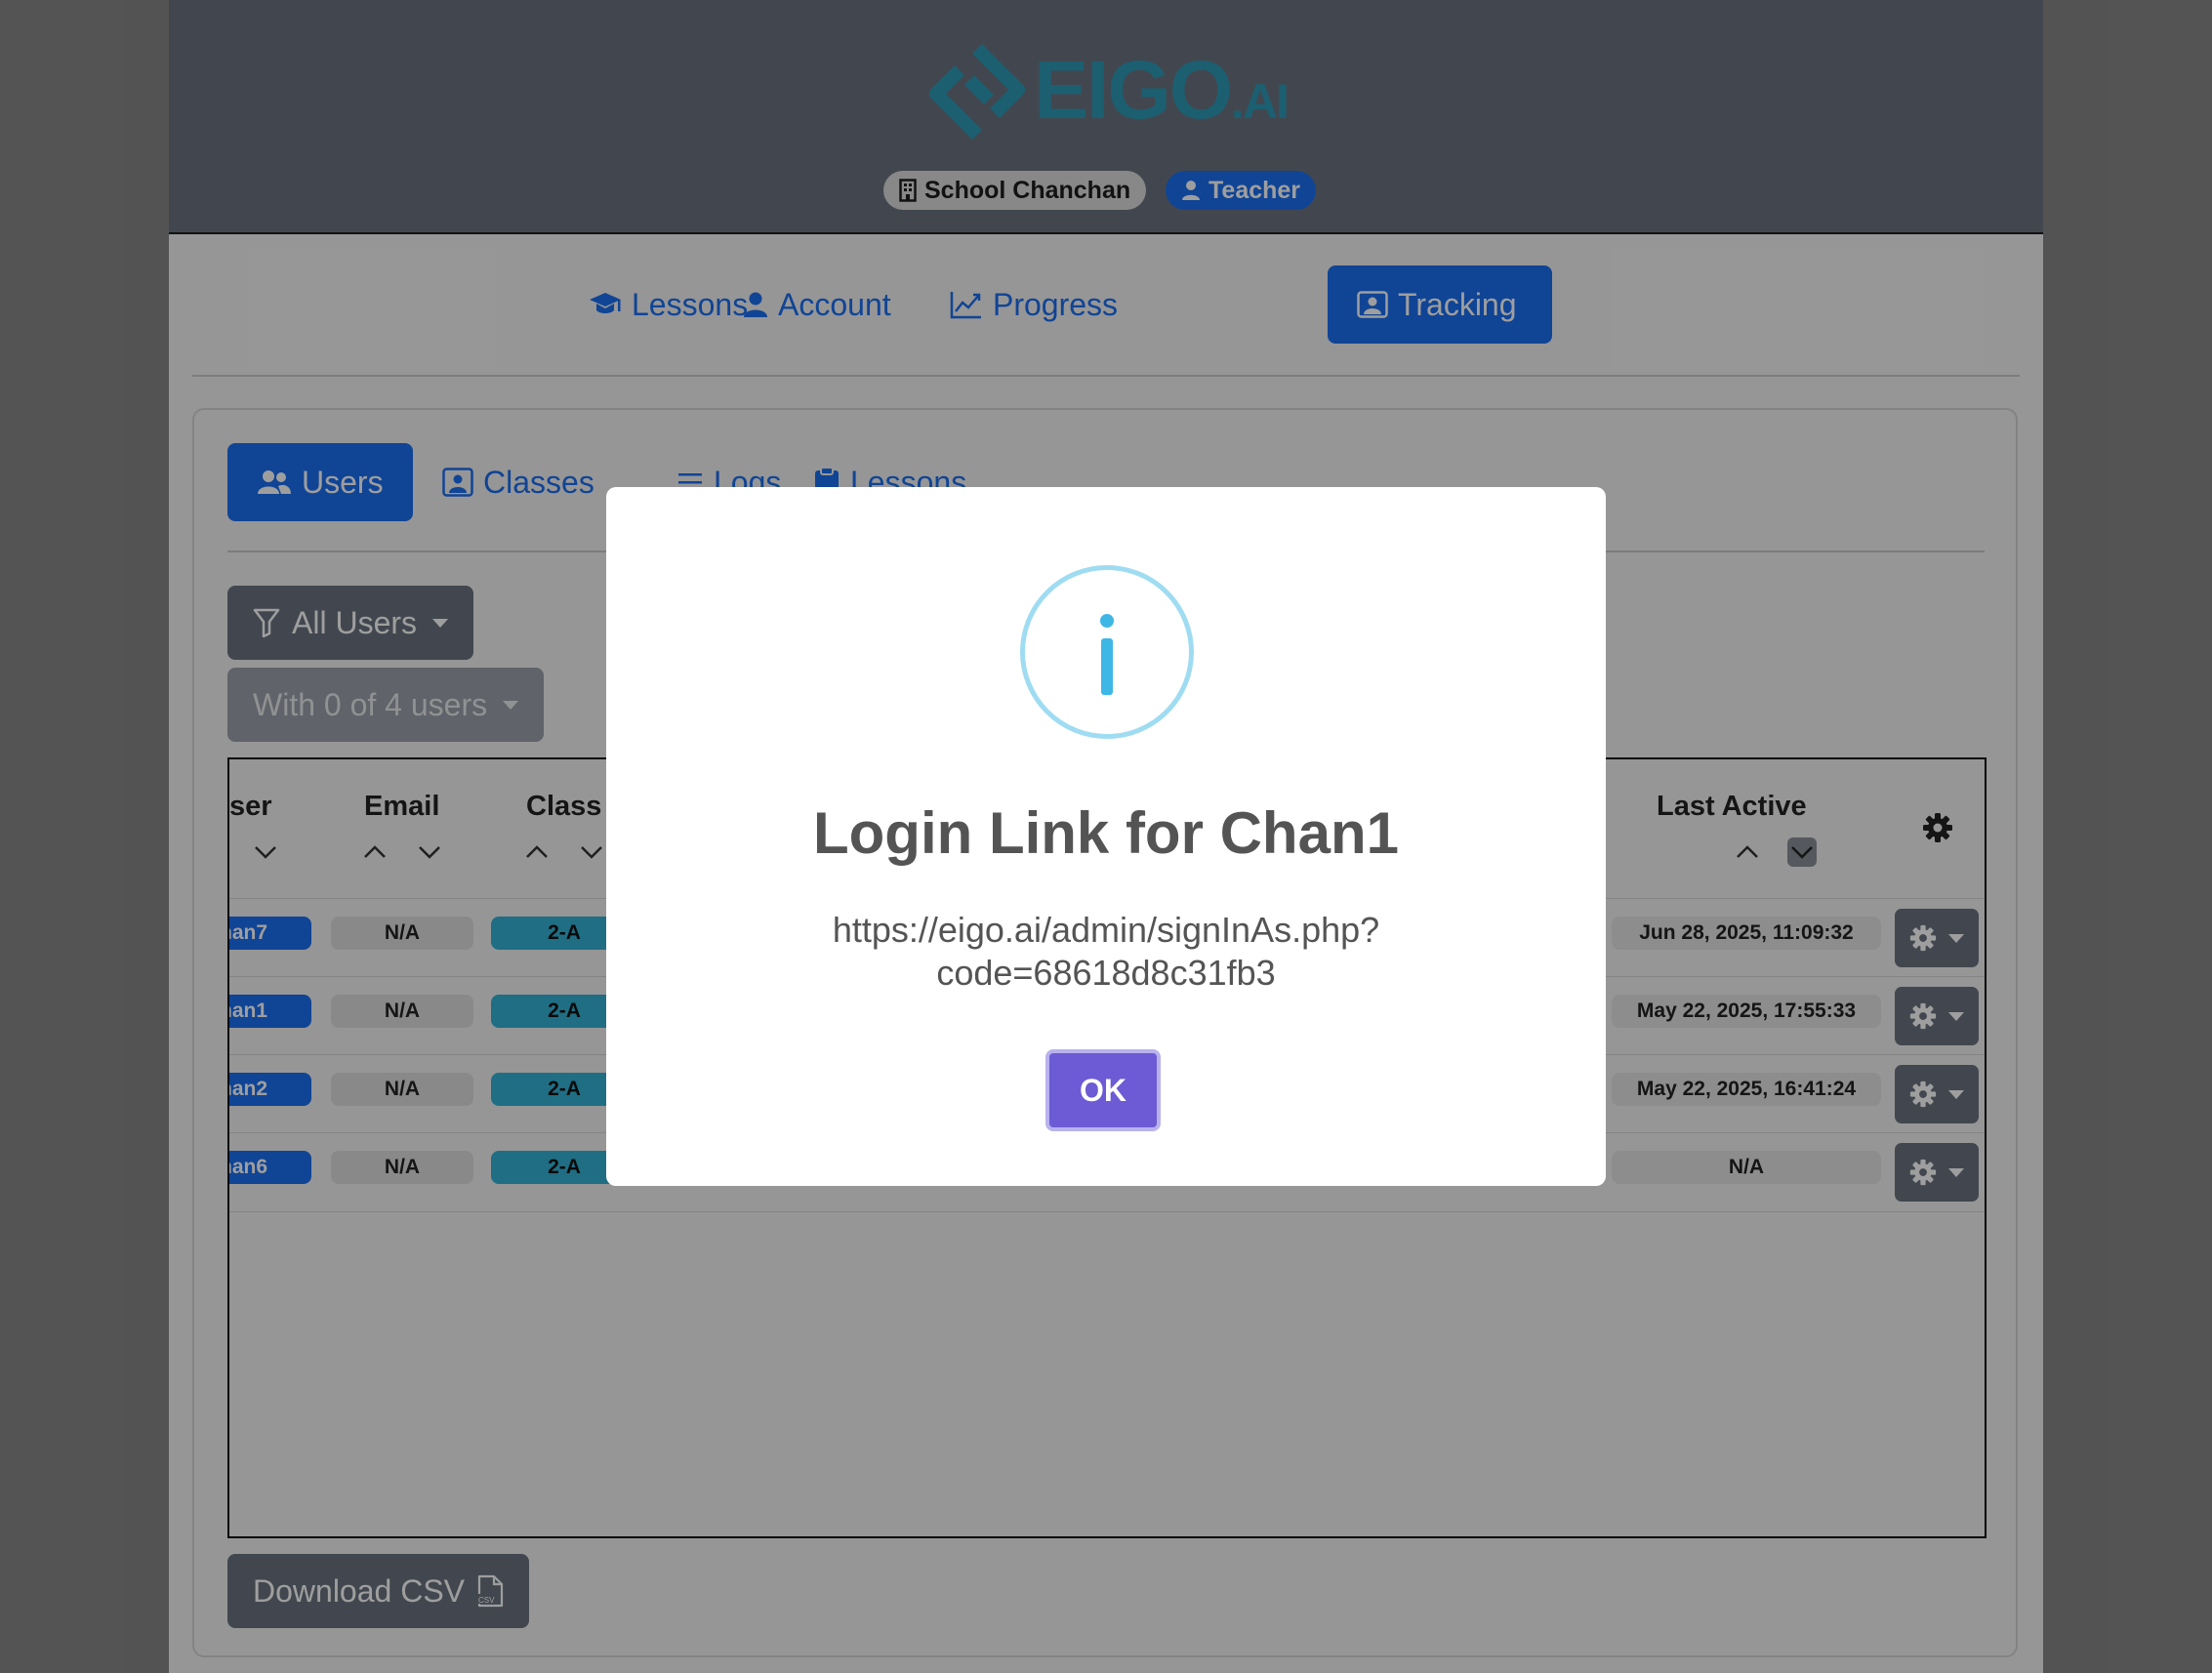 Image resolution: width=2212 pixels, height=1673 pixels. What do you see at coordinates (1103, 1090) in the screenshot?
I see `ok-button: OK` at bounding box center [1103, 1090].